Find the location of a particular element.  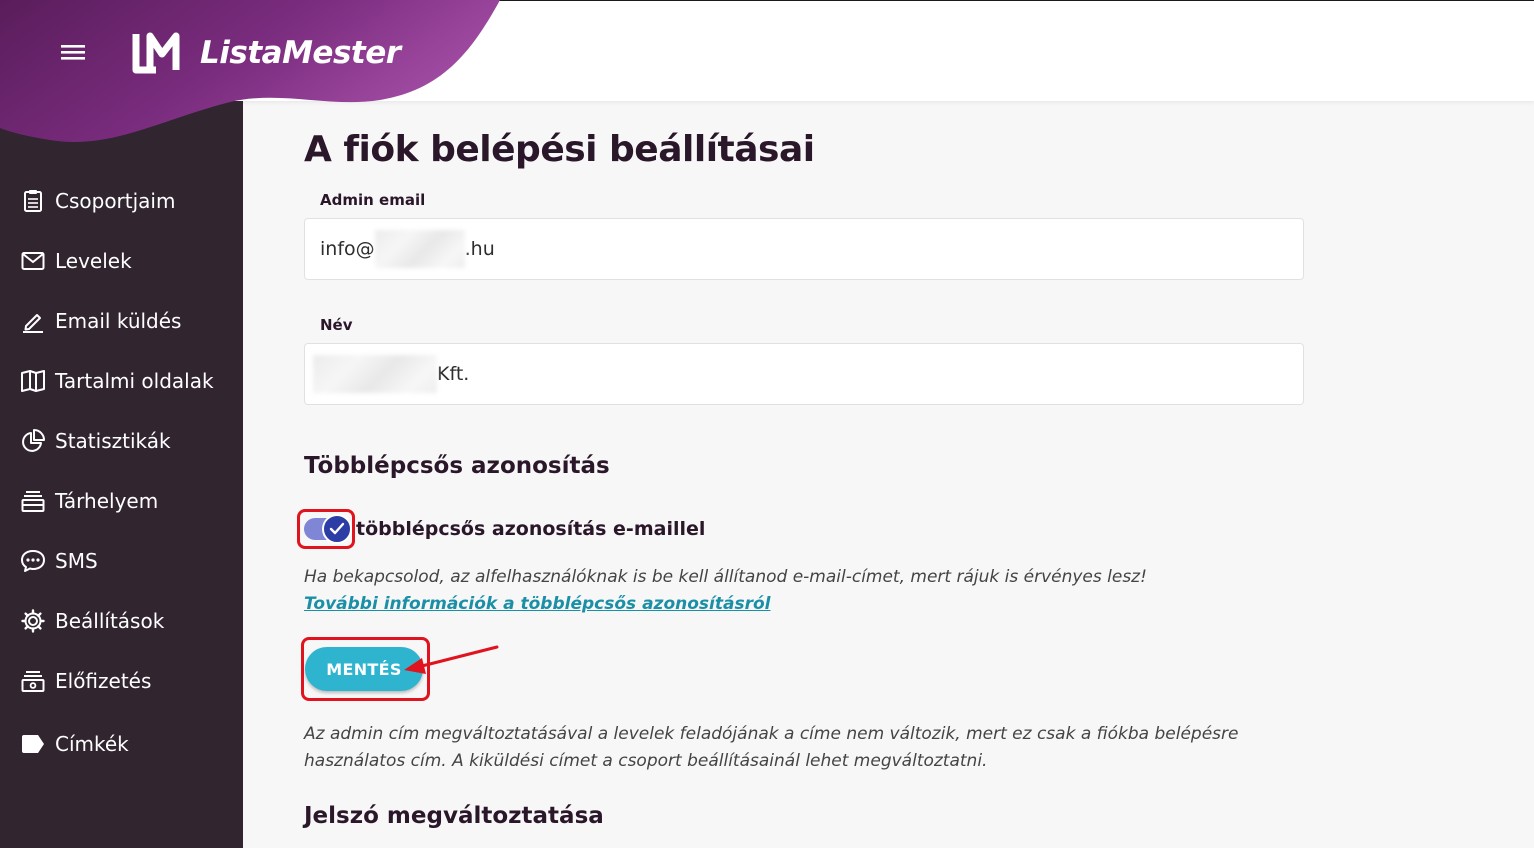

sidebar-item-label: Email küldés is located at coordinates (118, 321).